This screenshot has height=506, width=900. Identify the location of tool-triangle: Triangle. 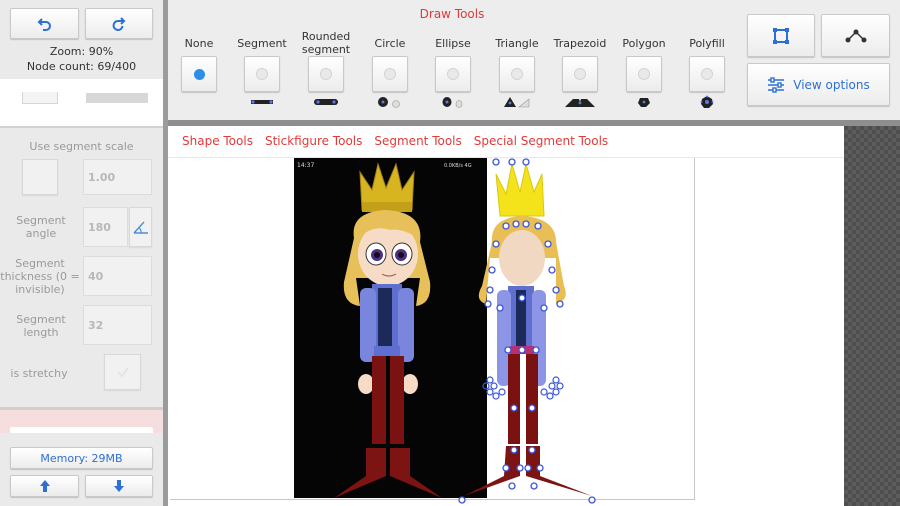
(517, 70).